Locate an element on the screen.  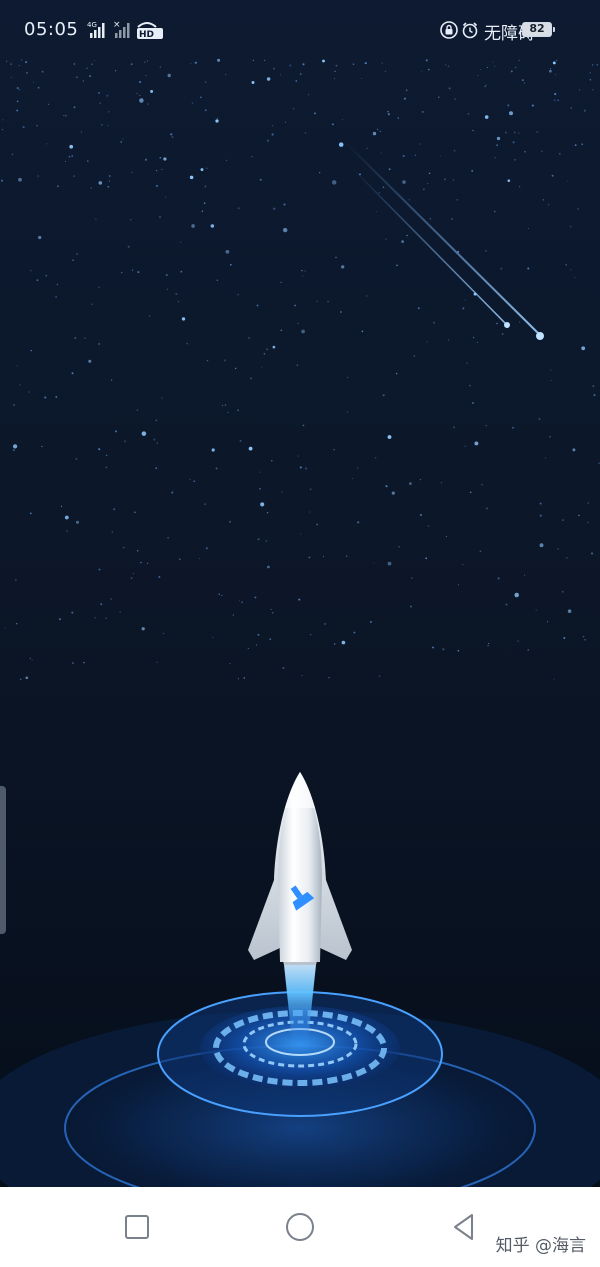
home-circle-icon is located at coordinates (300, 1227).